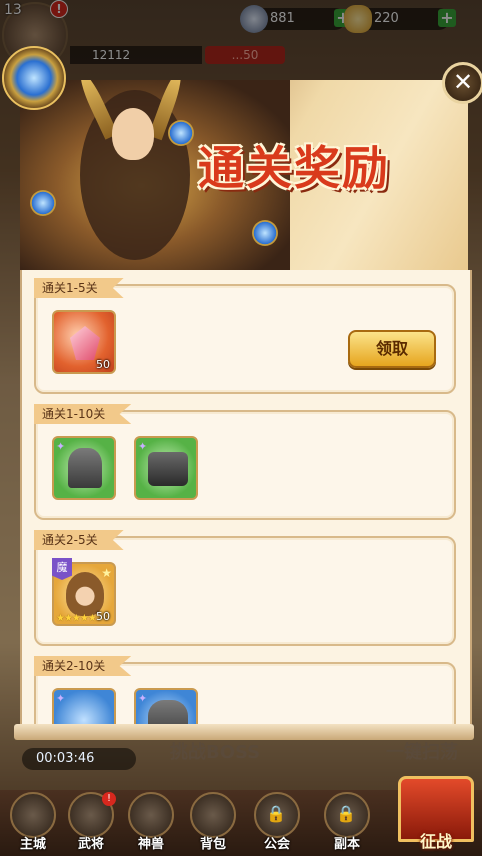 Image resolution: width=482 pixels, height=856 pixels. I want to click on nav-label: 主城, so click(32, 844).